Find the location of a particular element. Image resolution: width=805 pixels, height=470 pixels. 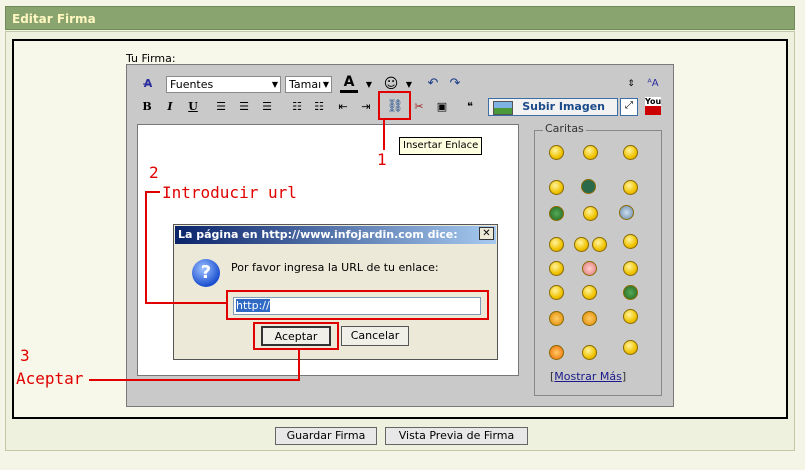

youtube-icon: You is located at coordinates (653, 106).